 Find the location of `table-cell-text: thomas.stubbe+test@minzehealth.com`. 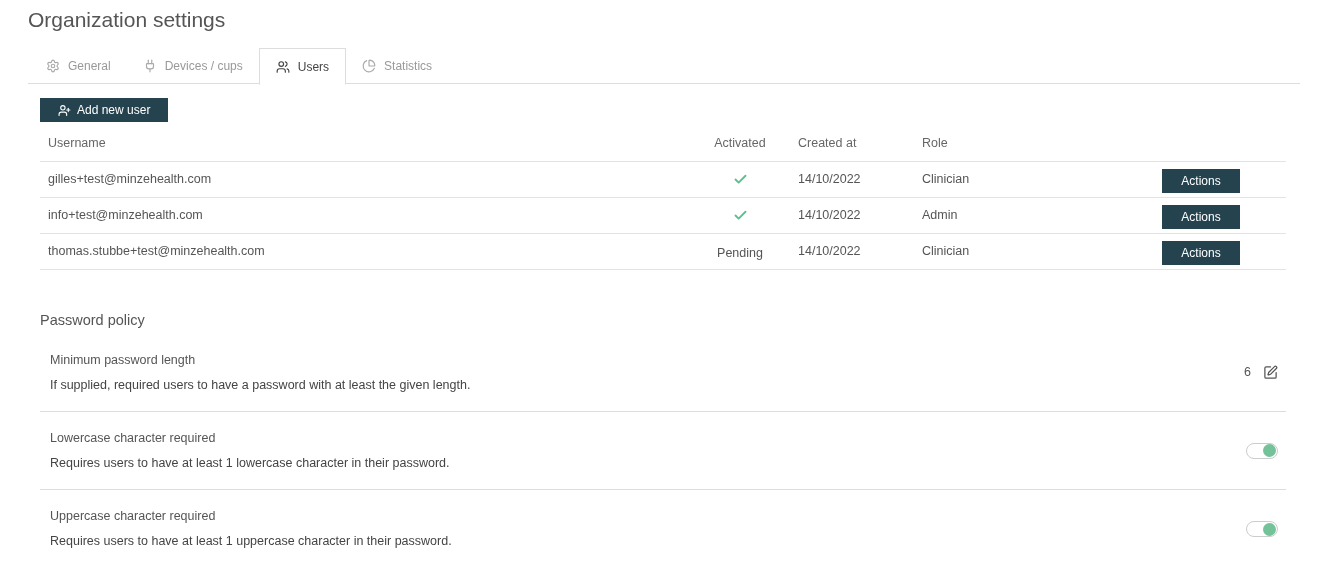

table-cell-text: thomas.stubbe+test@minzehealth.com is located at coordinates (156, 252).